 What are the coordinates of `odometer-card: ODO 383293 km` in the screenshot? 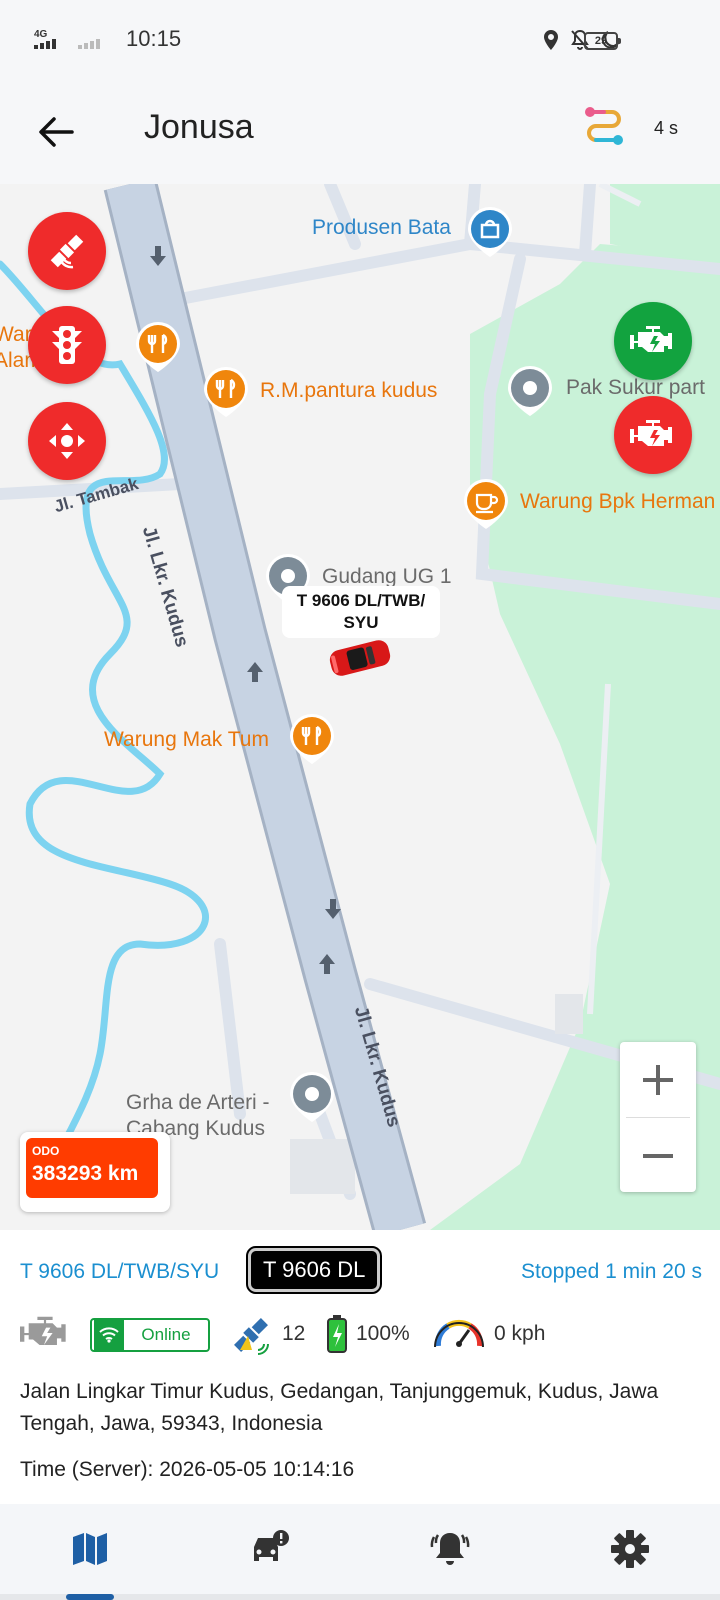 It's located at (95, 1172).